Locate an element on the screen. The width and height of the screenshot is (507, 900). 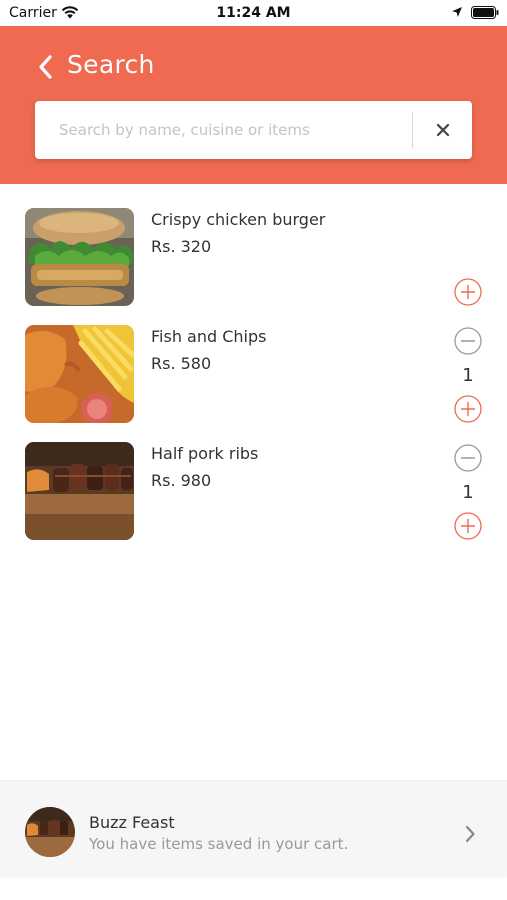
item-name: Crispy chicken burger is located at coordinates (238, 219).